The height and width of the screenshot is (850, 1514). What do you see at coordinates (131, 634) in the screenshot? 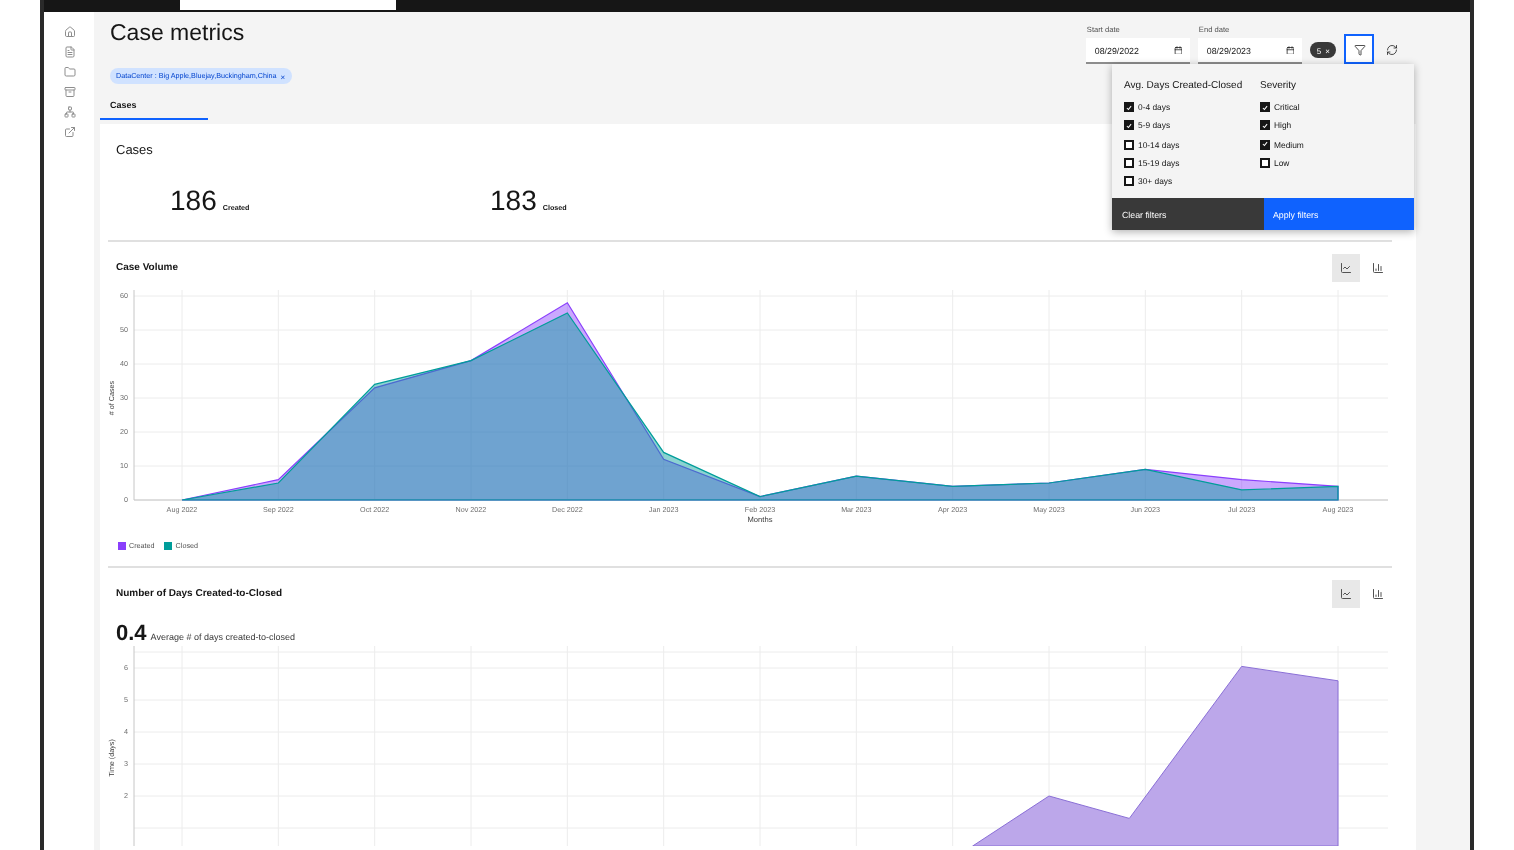
I see `metric-value: 0.4` at bounding box center [131, 634].